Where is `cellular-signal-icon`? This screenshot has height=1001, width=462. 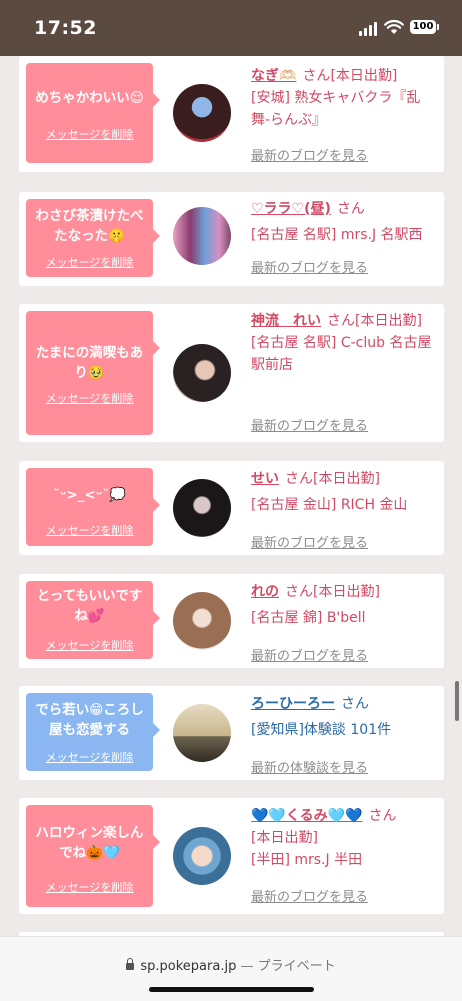
cellular-signal-icon is located at coordinates (369, 29).